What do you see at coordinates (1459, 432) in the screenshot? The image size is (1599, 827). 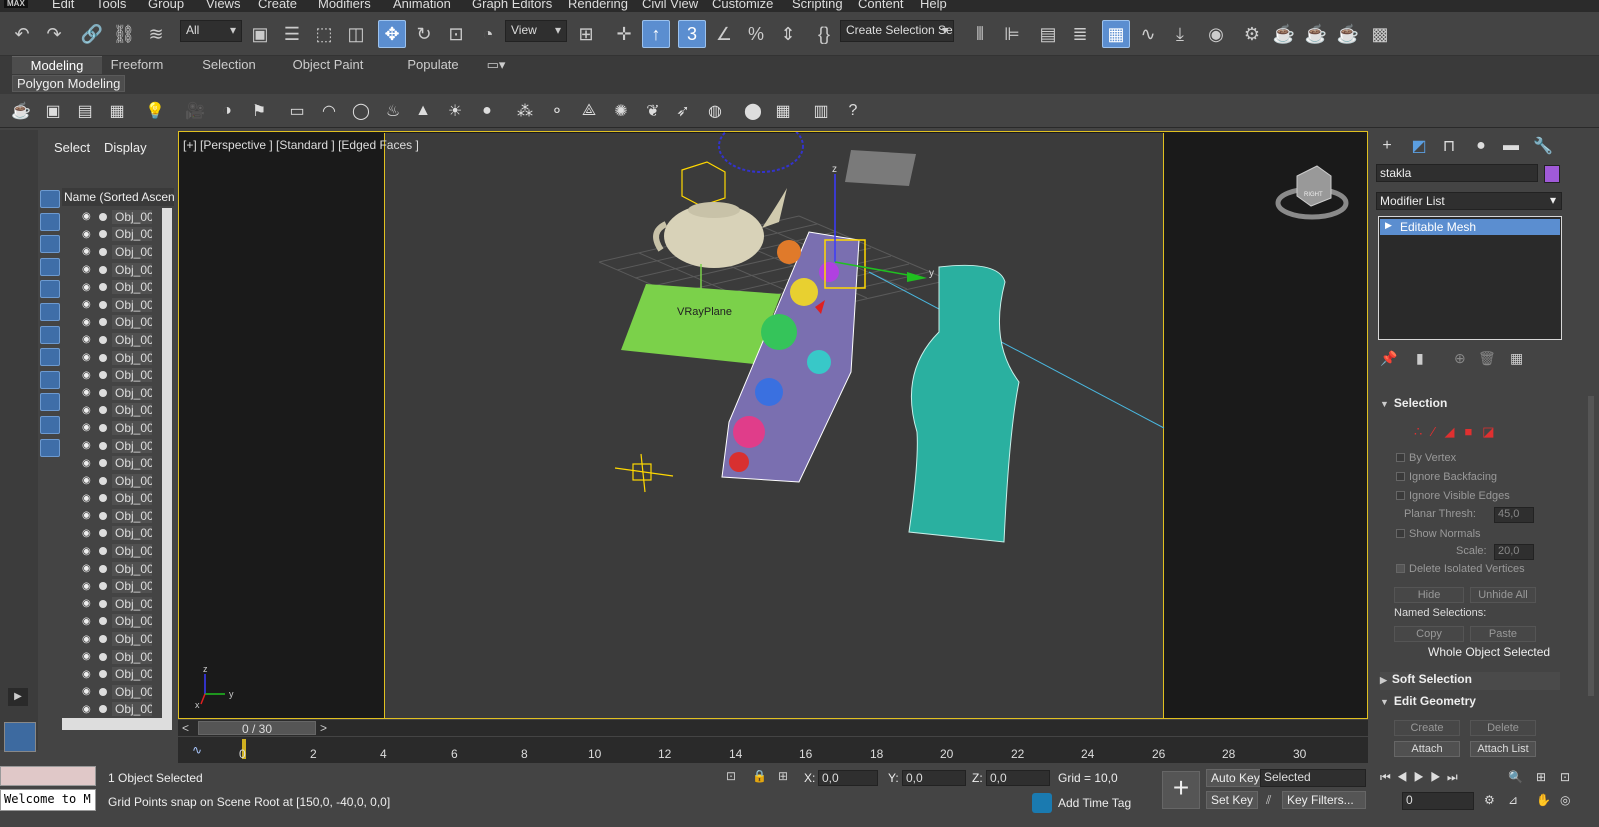 I see `subobject-icons: ∴⁄◢■◪` at bounding box center [1459, 432].